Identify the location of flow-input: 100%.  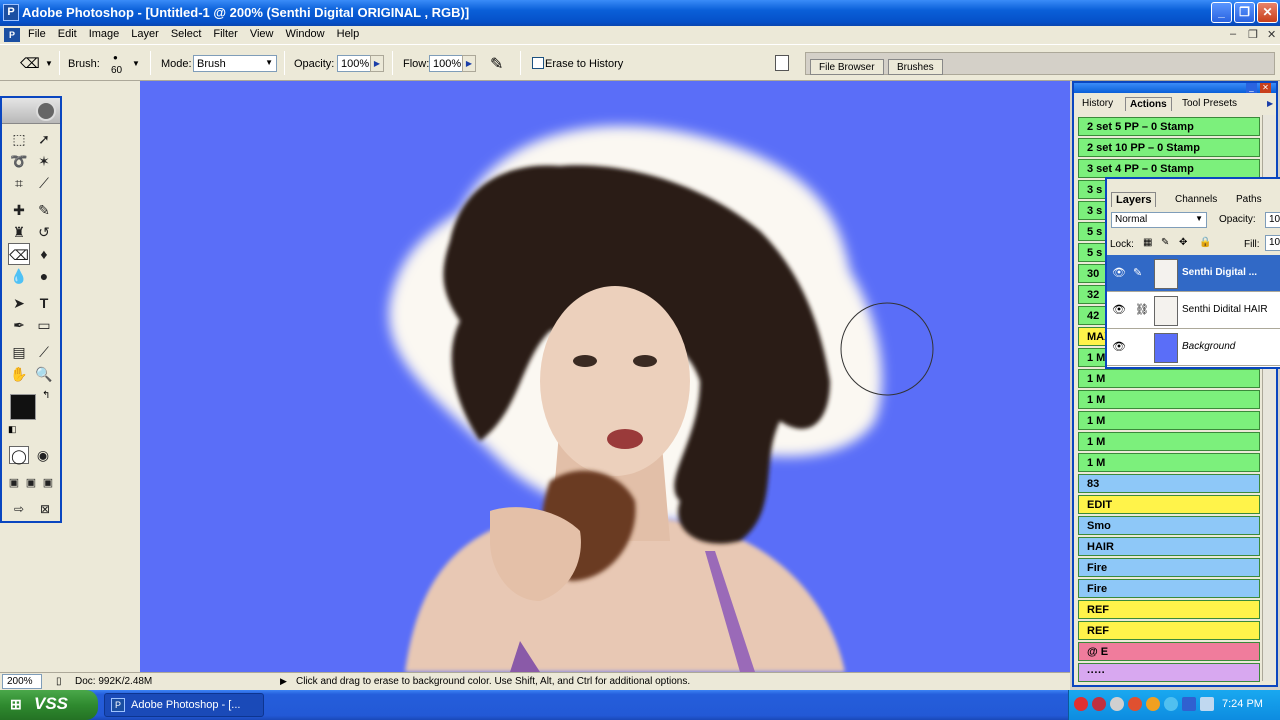
(446, 63).